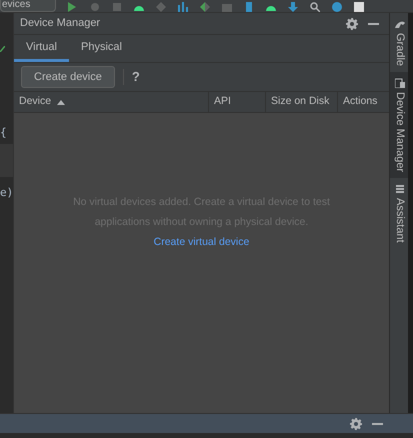 This screenshot has height=438, width=413. Describe the element at coordinates (28, 6) in the screenshot. I see `configuration-dropdown: evices` at that location.